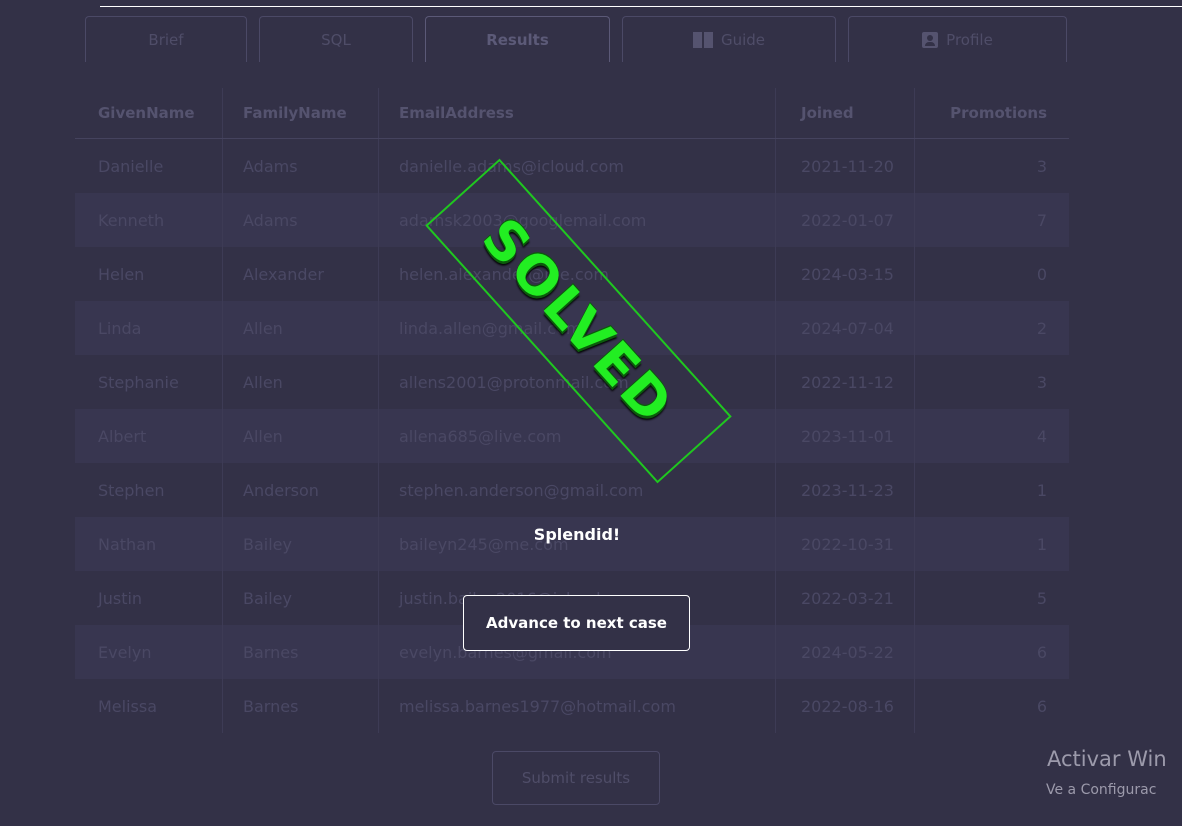 The image size is (1182, 826). What do you see at coordinates (576, 166) in the screenshot?
I see `table-cell: danielle.adams@icloud.com` at bounding box center [576, 166].